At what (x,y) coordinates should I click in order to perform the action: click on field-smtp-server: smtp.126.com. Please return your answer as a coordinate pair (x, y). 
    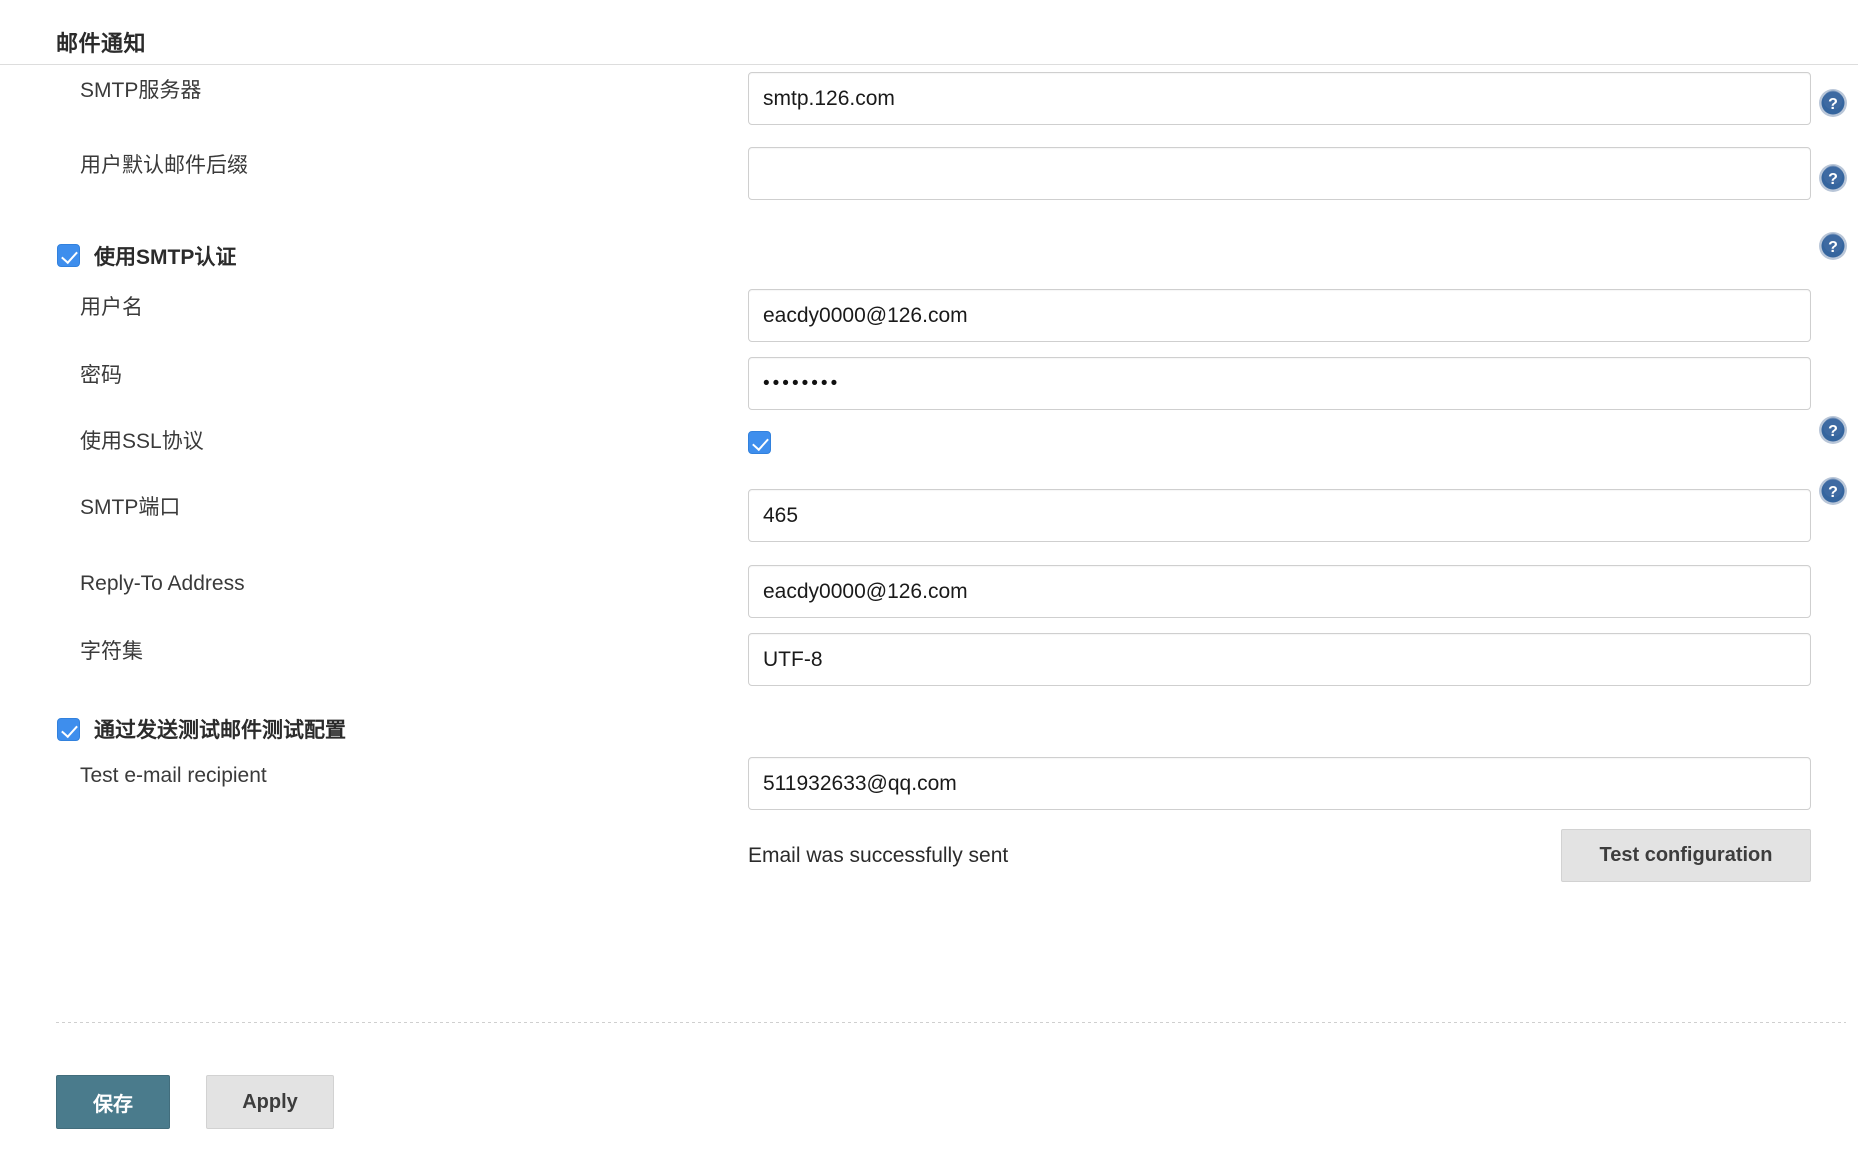
    Looking at the image, I should click on (1279, 98).